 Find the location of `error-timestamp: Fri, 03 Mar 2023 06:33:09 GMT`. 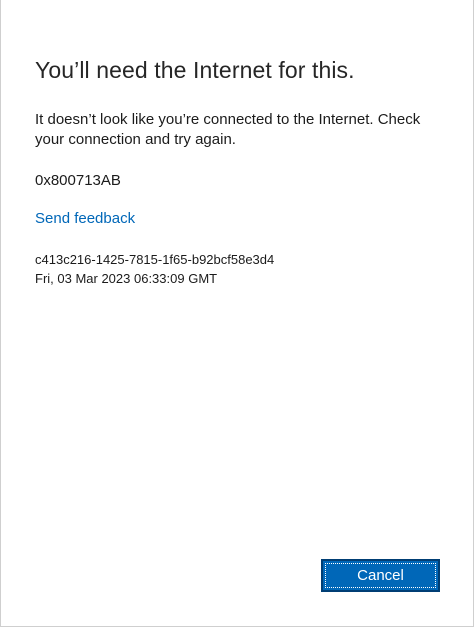

error-timestamp: Fri, 03 Mar 2023 06:33:09 GMT is located at coordinates (126, 278).